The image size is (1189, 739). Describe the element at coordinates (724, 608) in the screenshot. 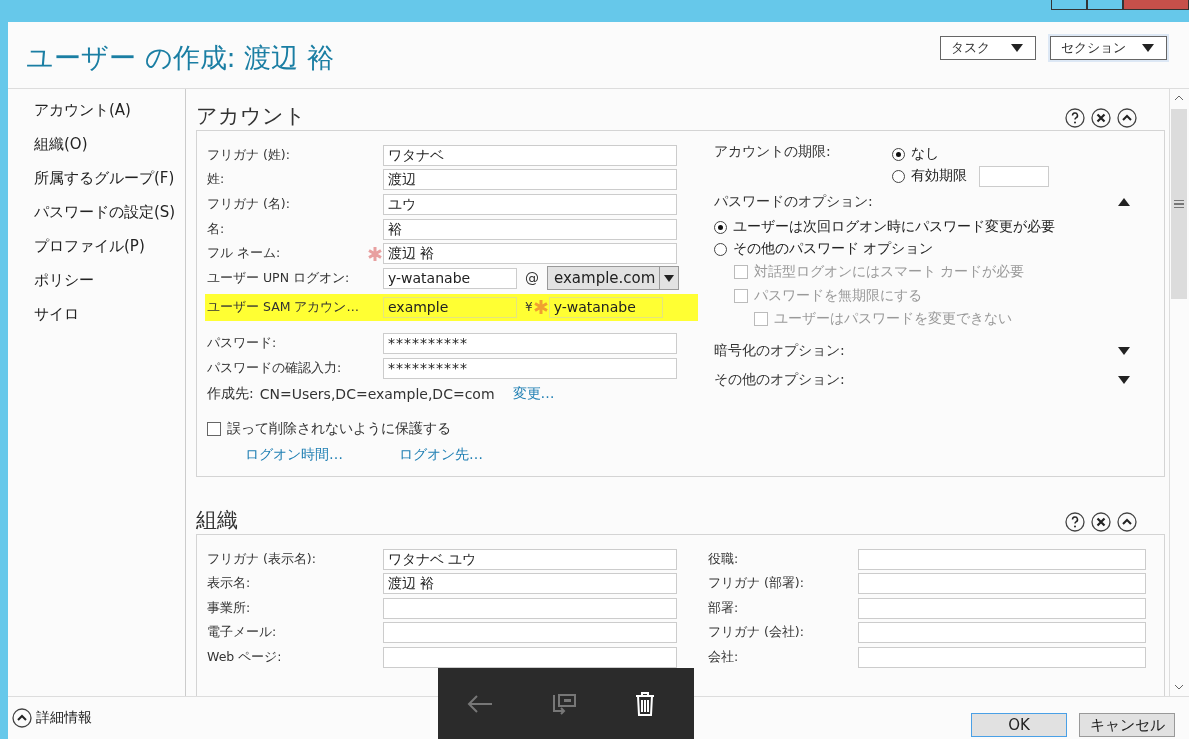

I see `field-label: 部署:` at that location.